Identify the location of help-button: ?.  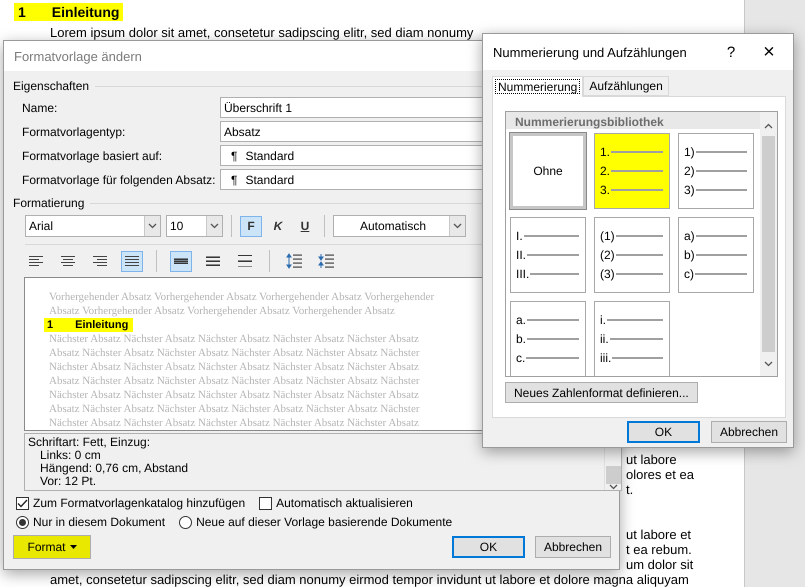
(731, 52).